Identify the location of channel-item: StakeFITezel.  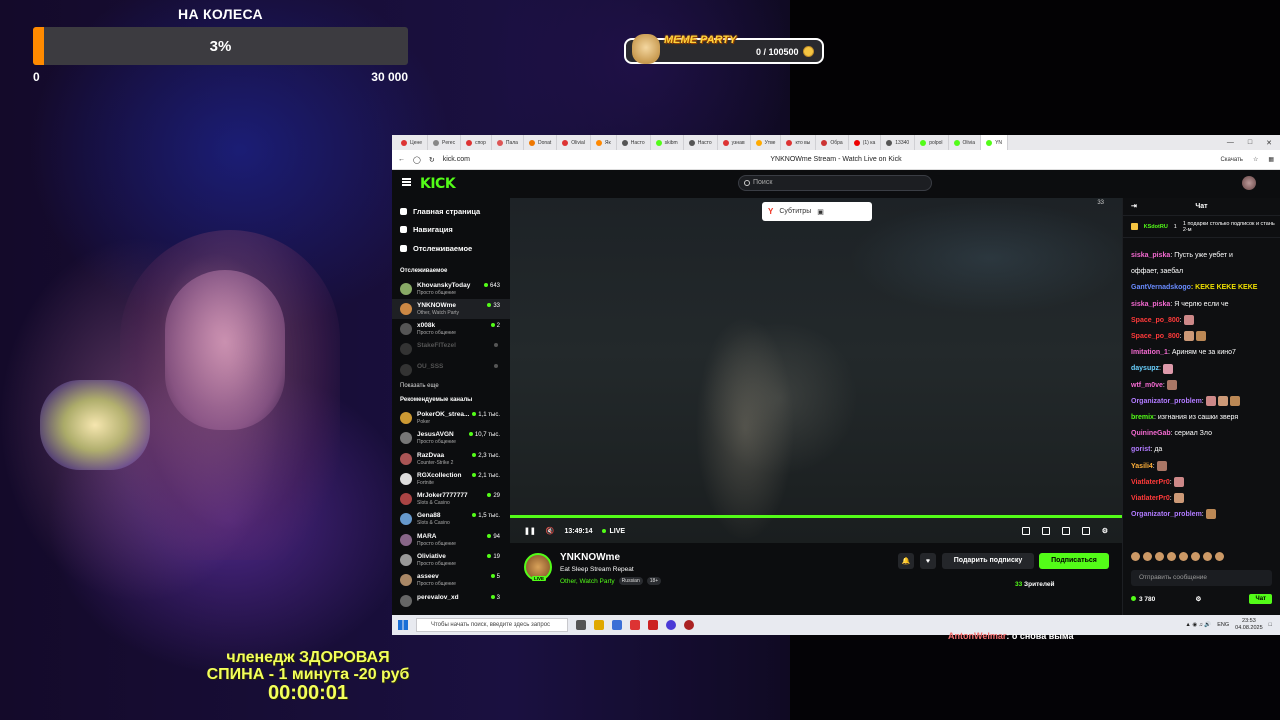
(451, 349).